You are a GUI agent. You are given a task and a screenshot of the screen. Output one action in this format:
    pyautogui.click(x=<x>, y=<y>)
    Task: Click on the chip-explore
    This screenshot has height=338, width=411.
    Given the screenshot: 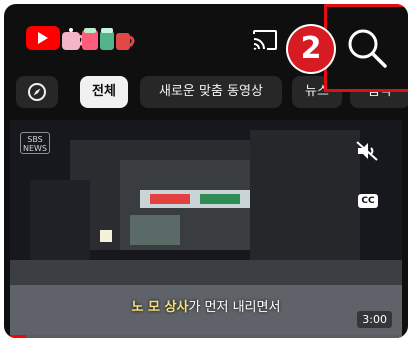 What is the action you would take?
    pyautogui.click(x=37, y=92)
    